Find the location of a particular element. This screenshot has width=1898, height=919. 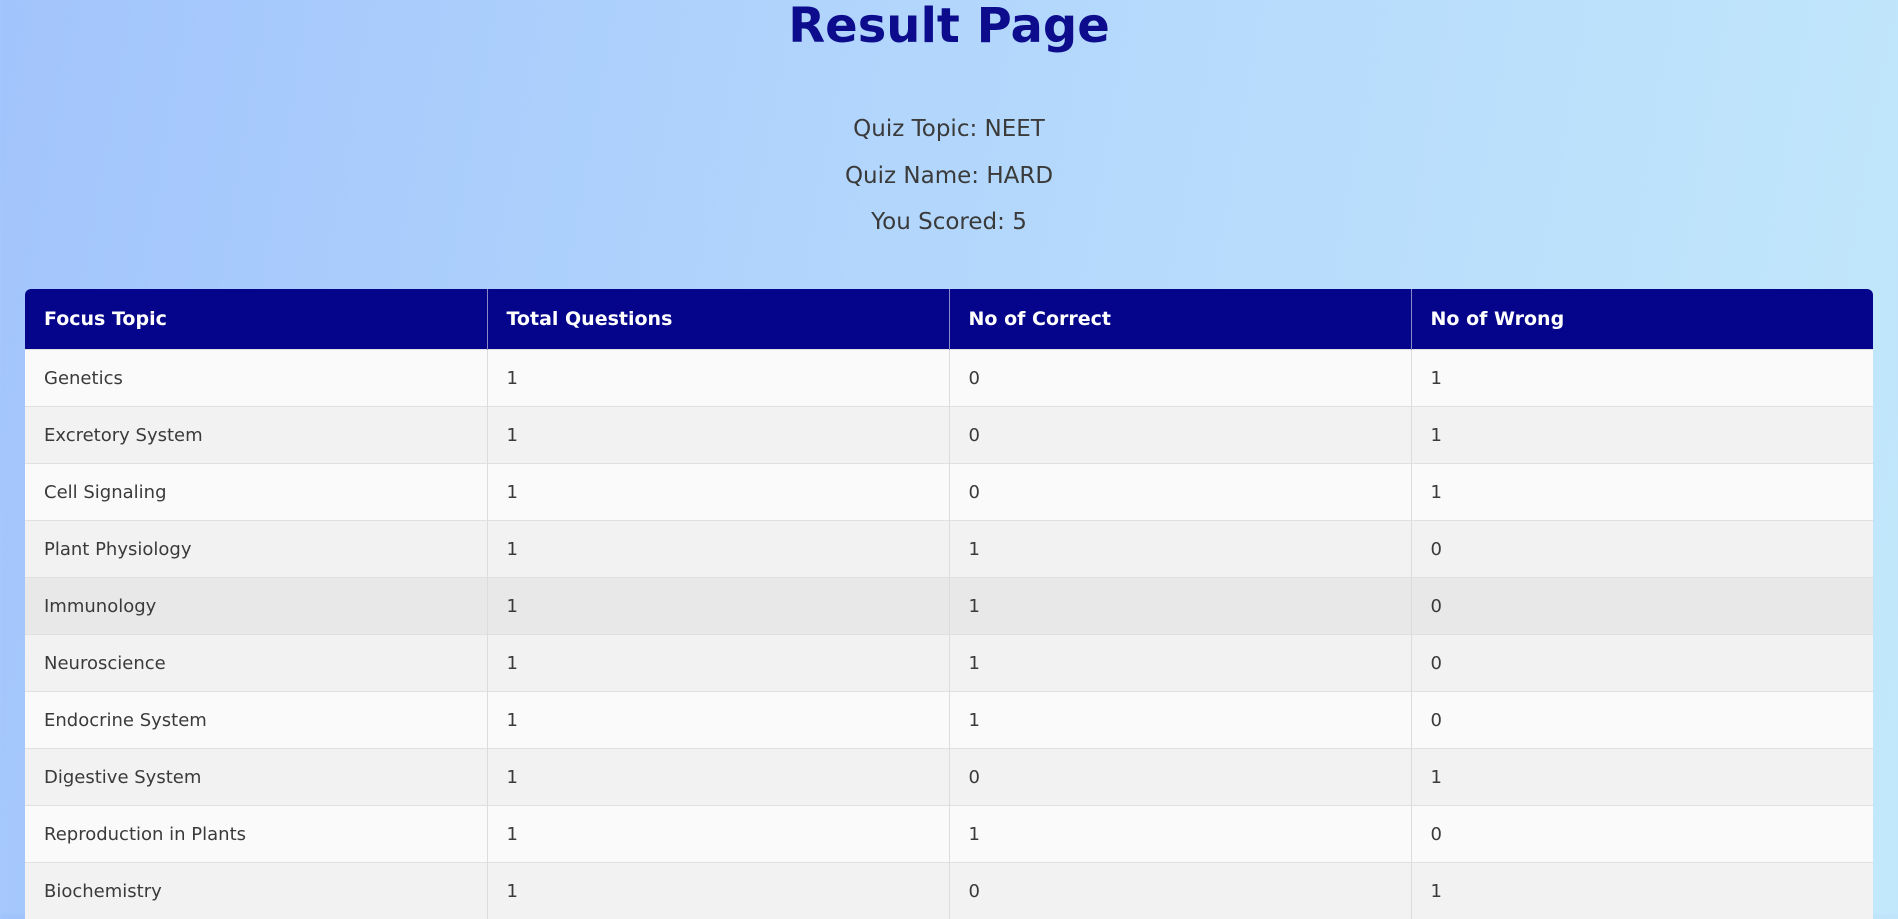

table-row: Neuroscience 1 1 0 is located at coordinates (949, 663).